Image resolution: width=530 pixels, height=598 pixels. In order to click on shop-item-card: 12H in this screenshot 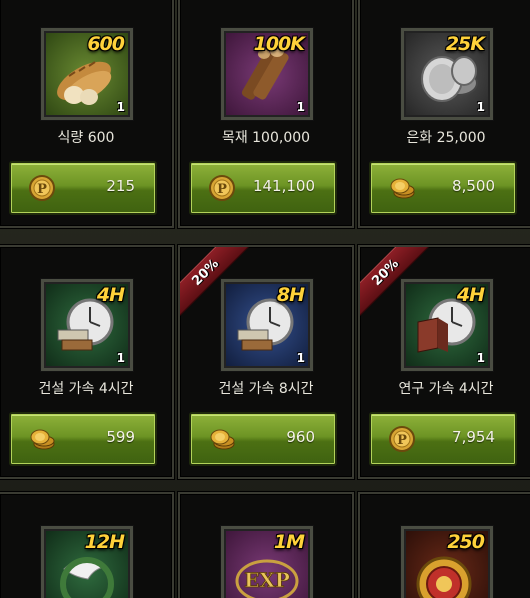, I will do `click(87, 545)`.